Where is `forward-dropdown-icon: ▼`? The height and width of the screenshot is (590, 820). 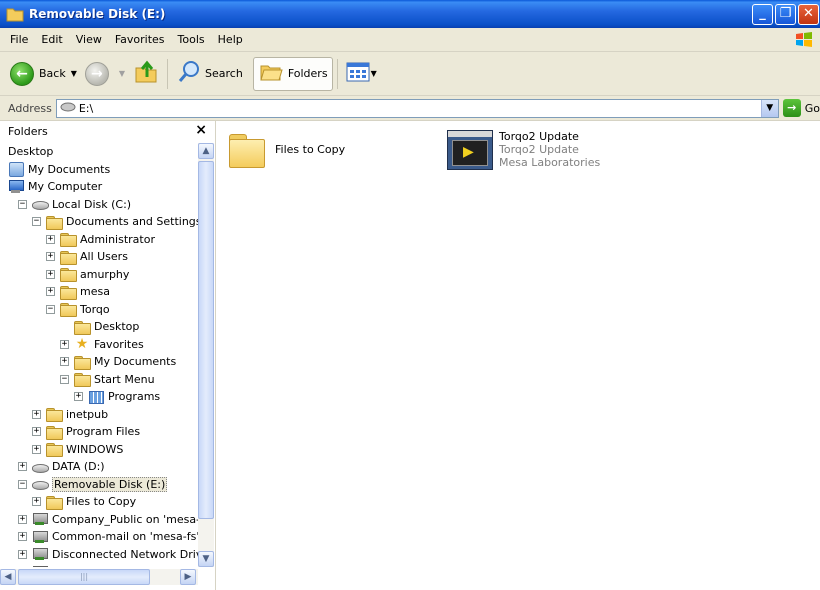
forward-dropdown-icon: ▼ is located at coordinates (122, 73).